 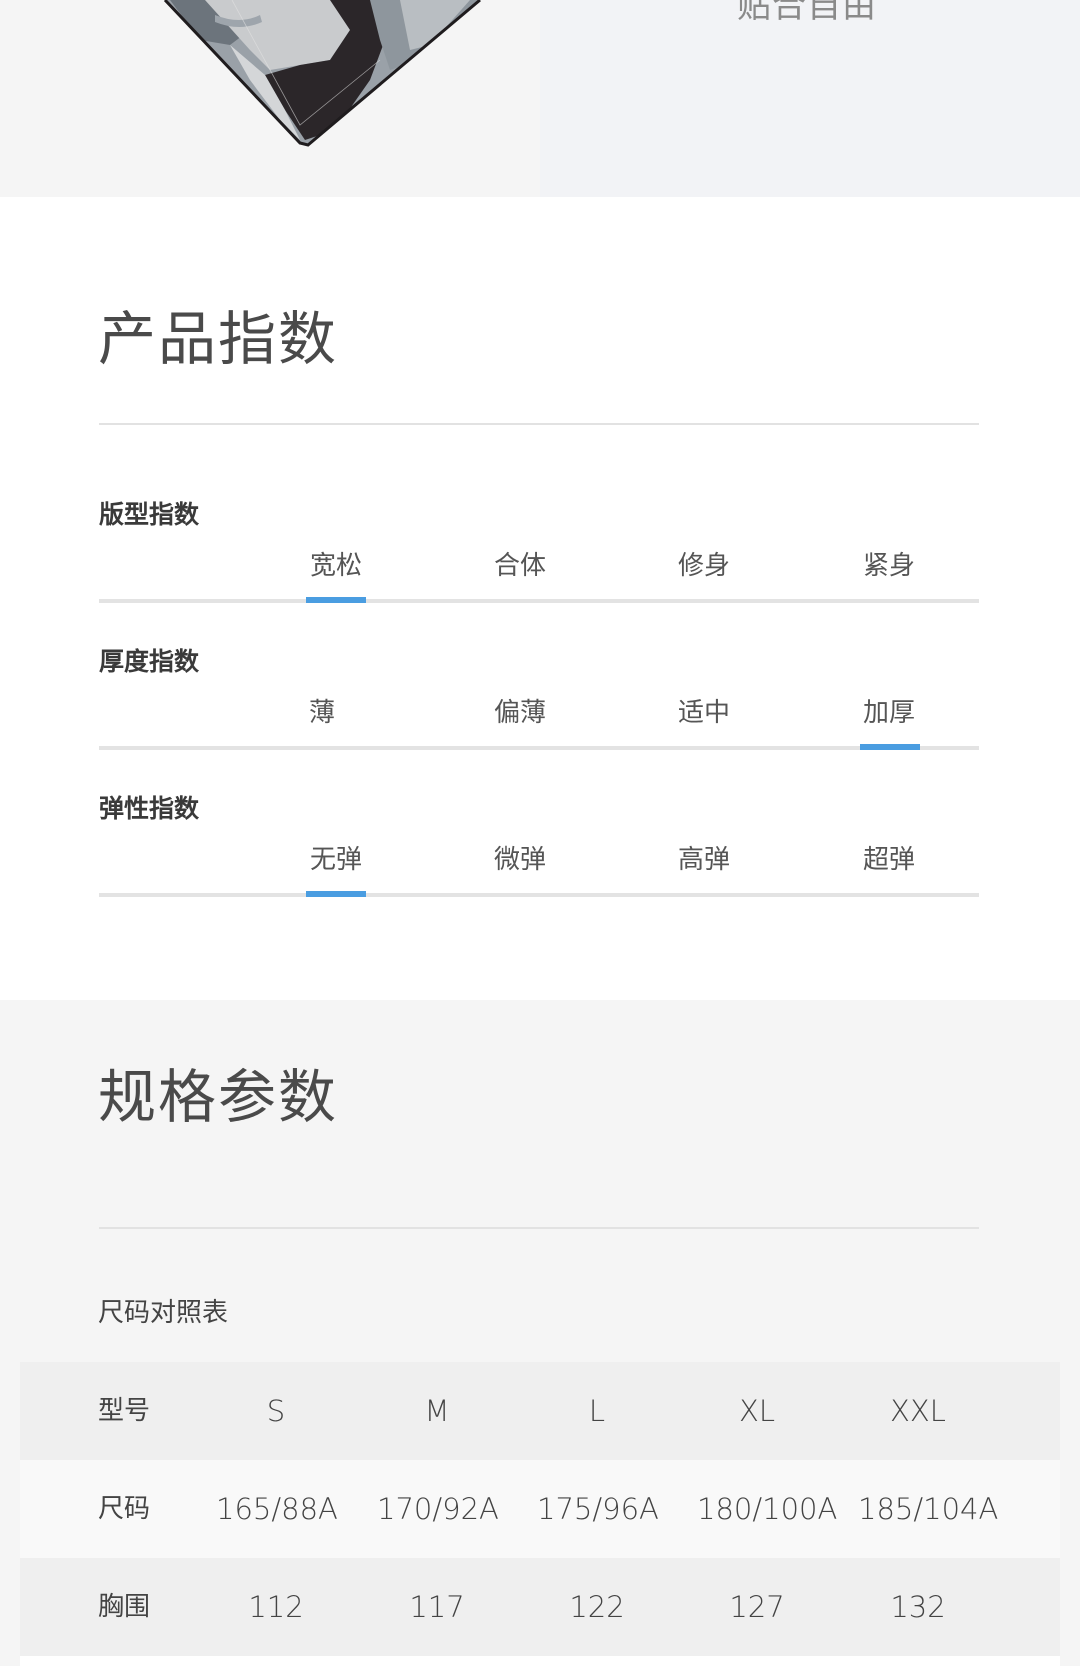 I want to click on hero-banner: 贴合自由, so click(x=540, y=98).